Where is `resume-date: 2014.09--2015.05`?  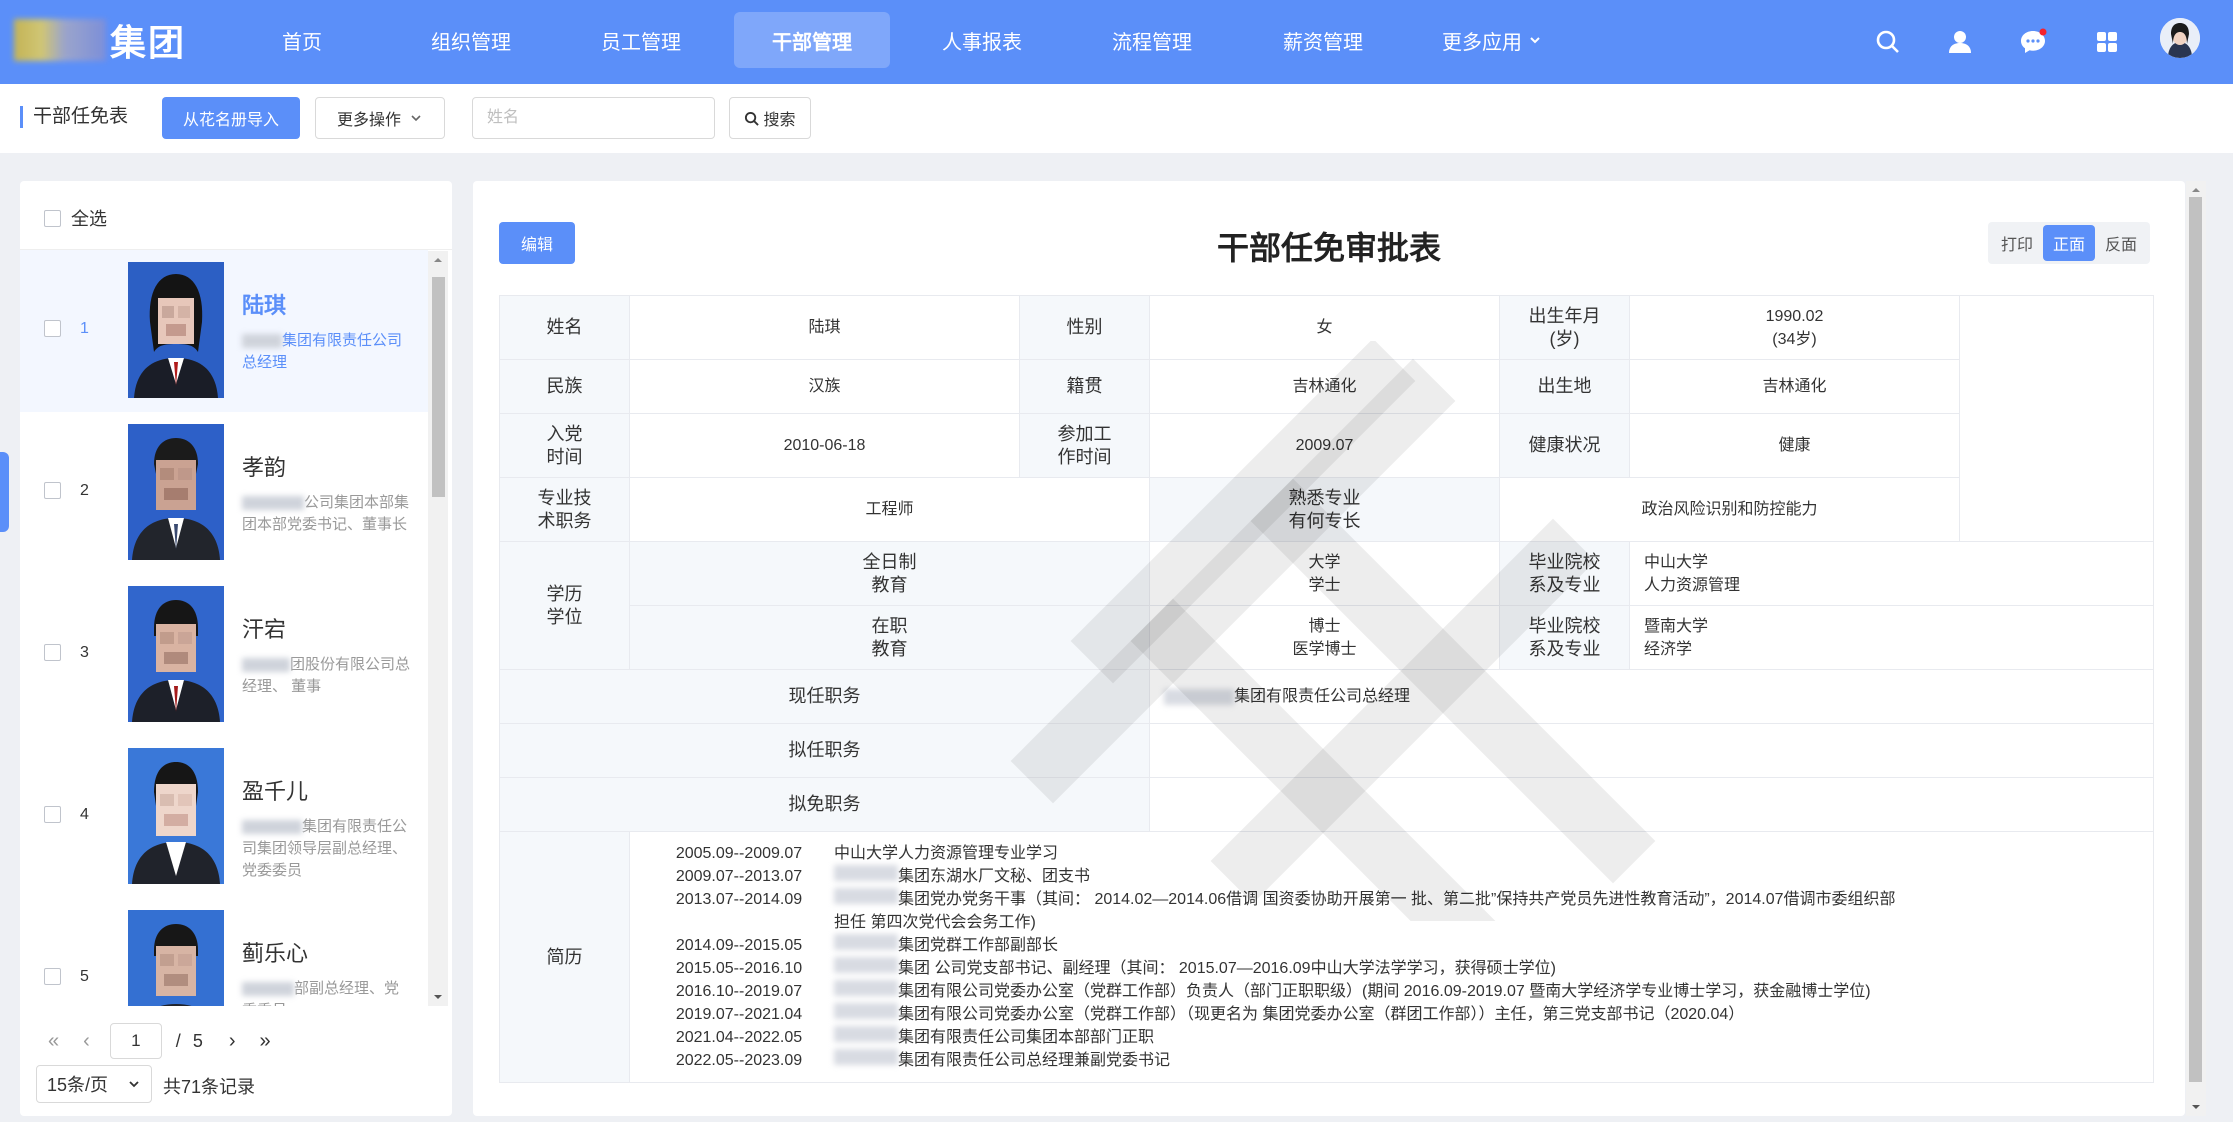 resume-date: 2014.09--2015.05 is located at coordinates (739, 945).